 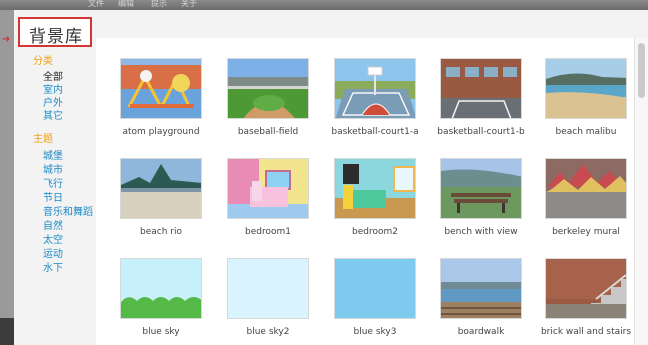 I want to click on title-highlight-box: 背景库, so click(x=55, y=32).